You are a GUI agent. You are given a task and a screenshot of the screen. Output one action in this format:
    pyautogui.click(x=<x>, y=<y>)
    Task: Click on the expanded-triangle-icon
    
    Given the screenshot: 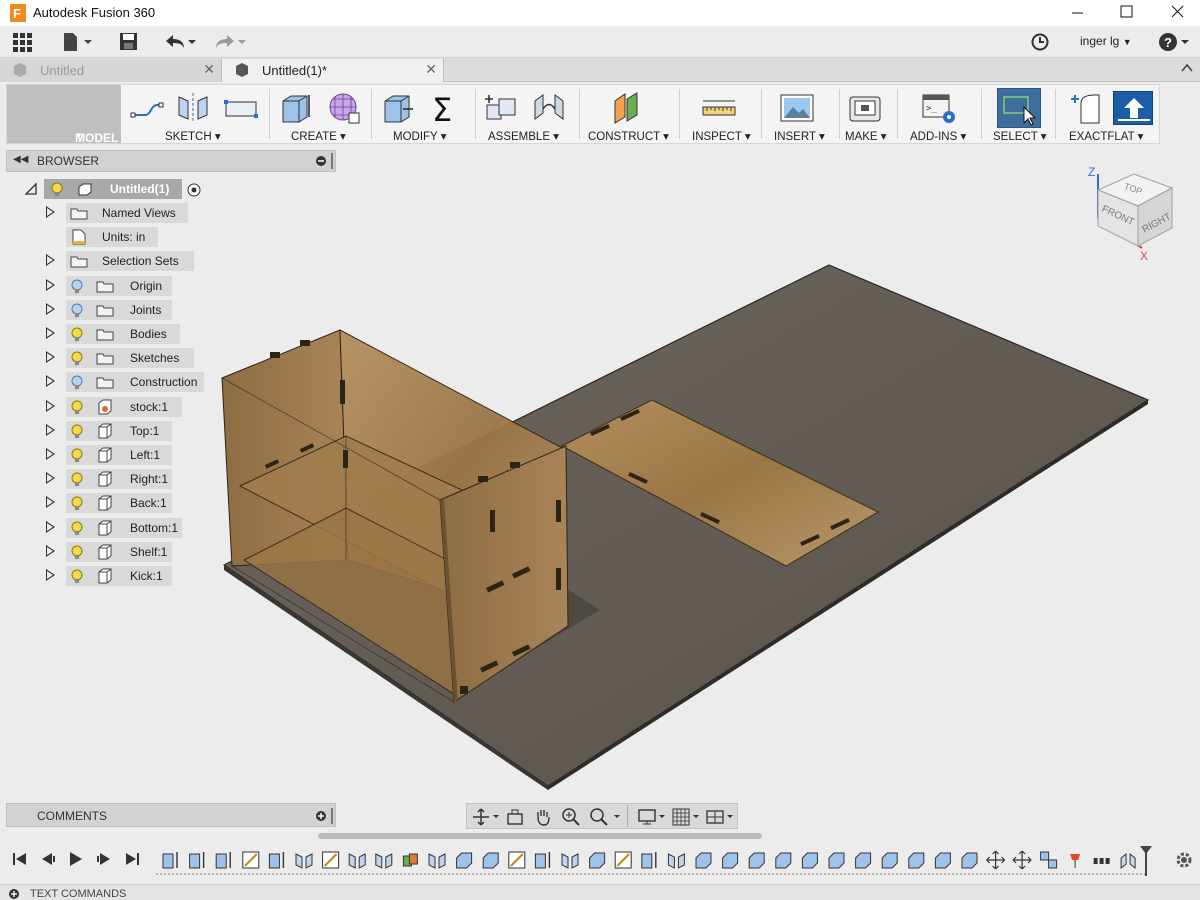 What is the action you would take?
    pyautogui.click(x=31, y=189)
    